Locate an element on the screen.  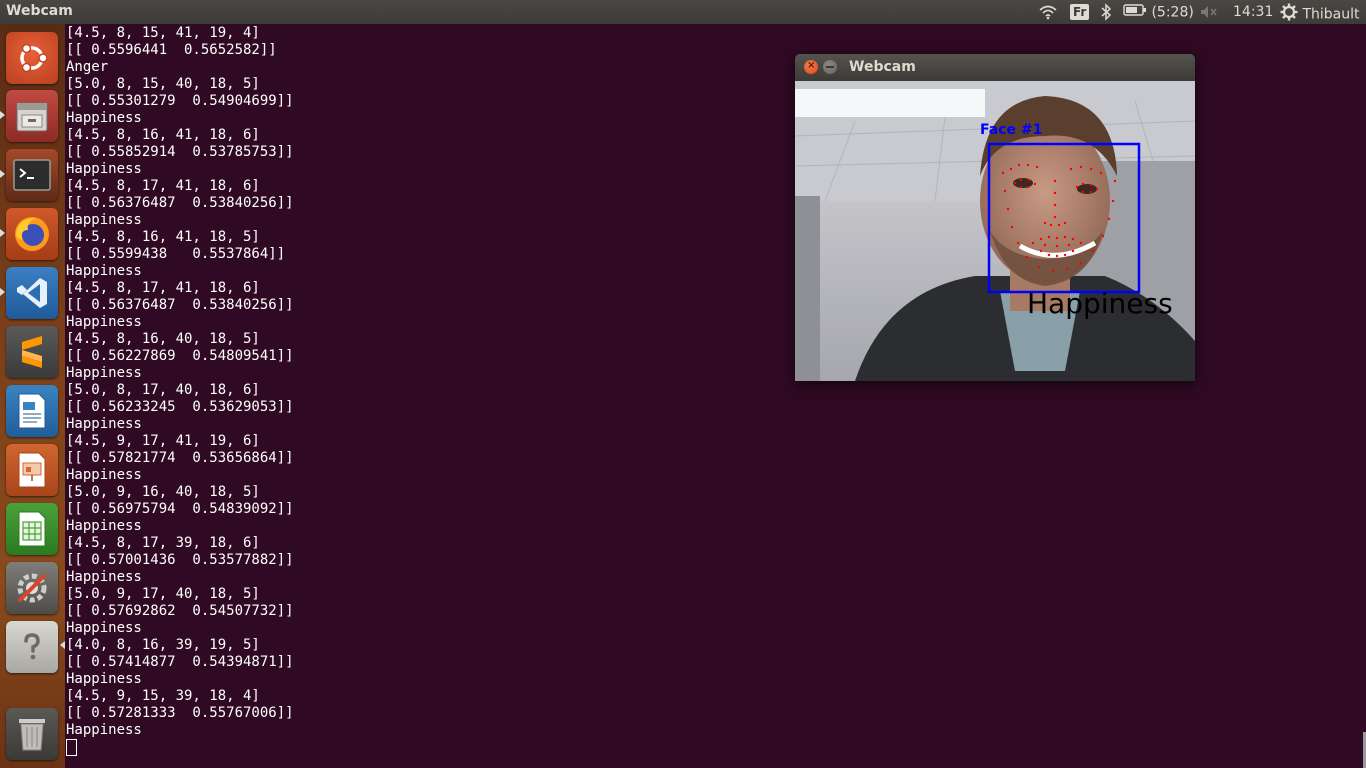
vscode-icon is located at coordinates (32, 293).